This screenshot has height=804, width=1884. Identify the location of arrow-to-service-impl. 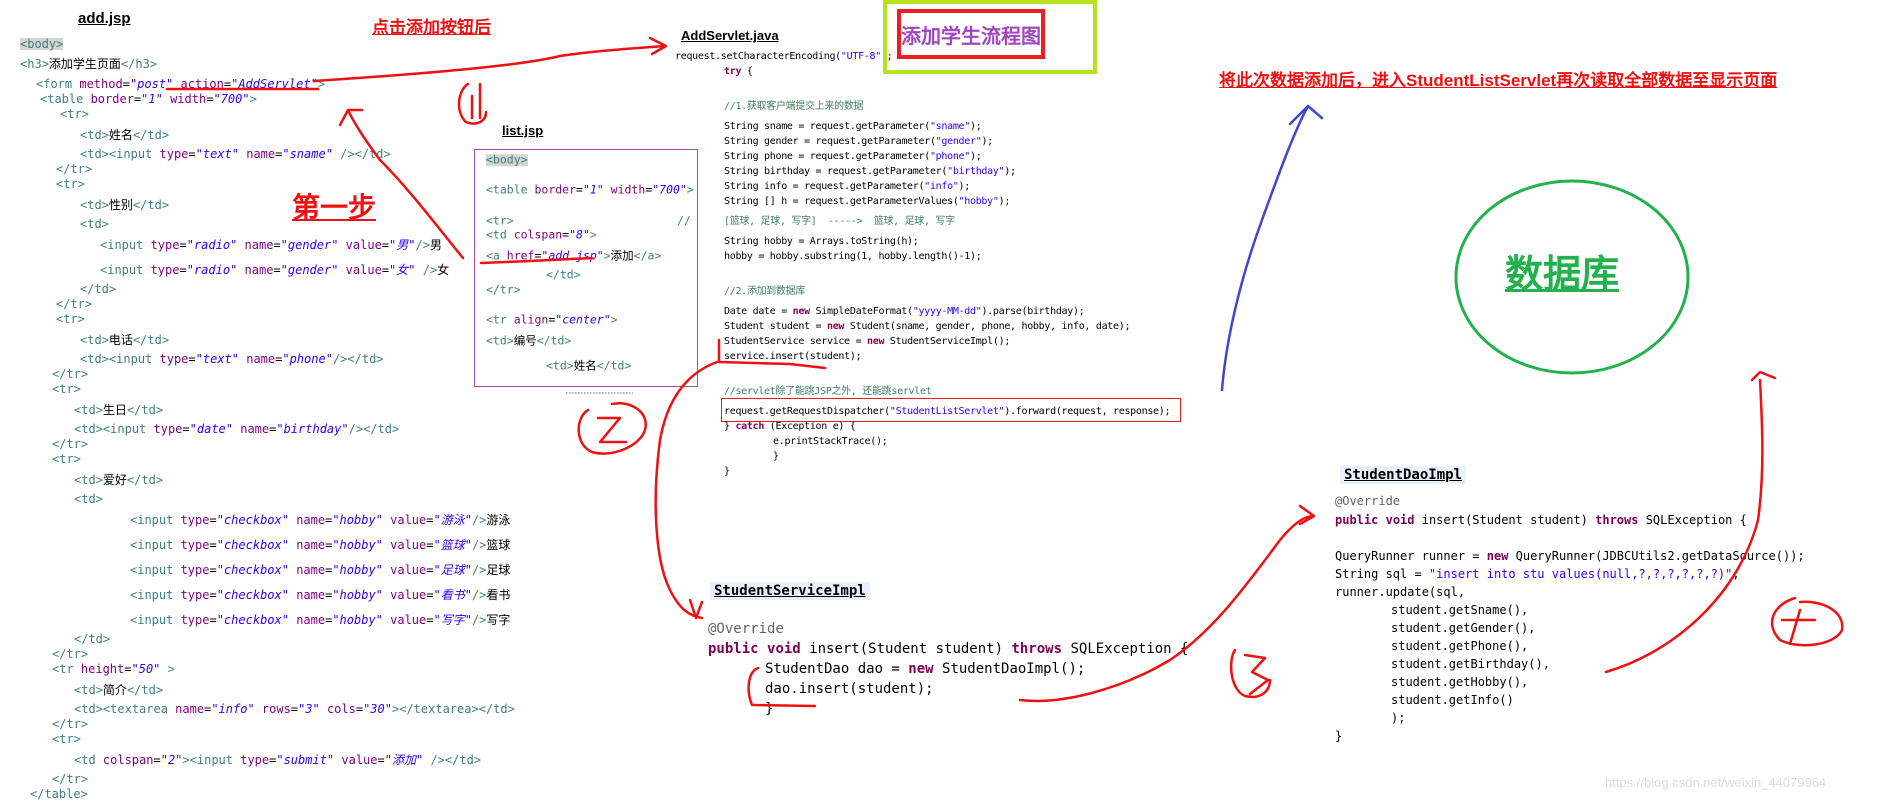
(686, 490).